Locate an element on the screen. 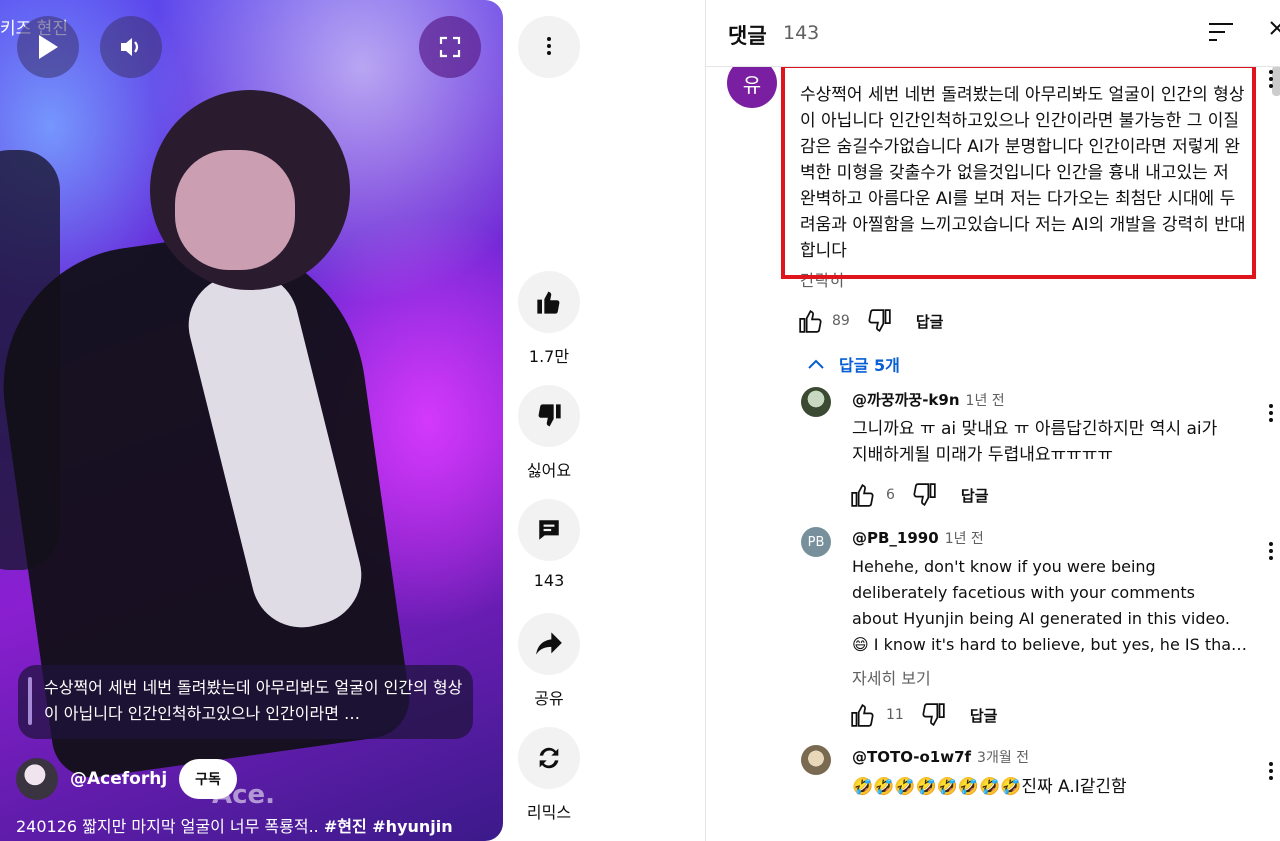  volume-icon is located at coordinates (130, 47).